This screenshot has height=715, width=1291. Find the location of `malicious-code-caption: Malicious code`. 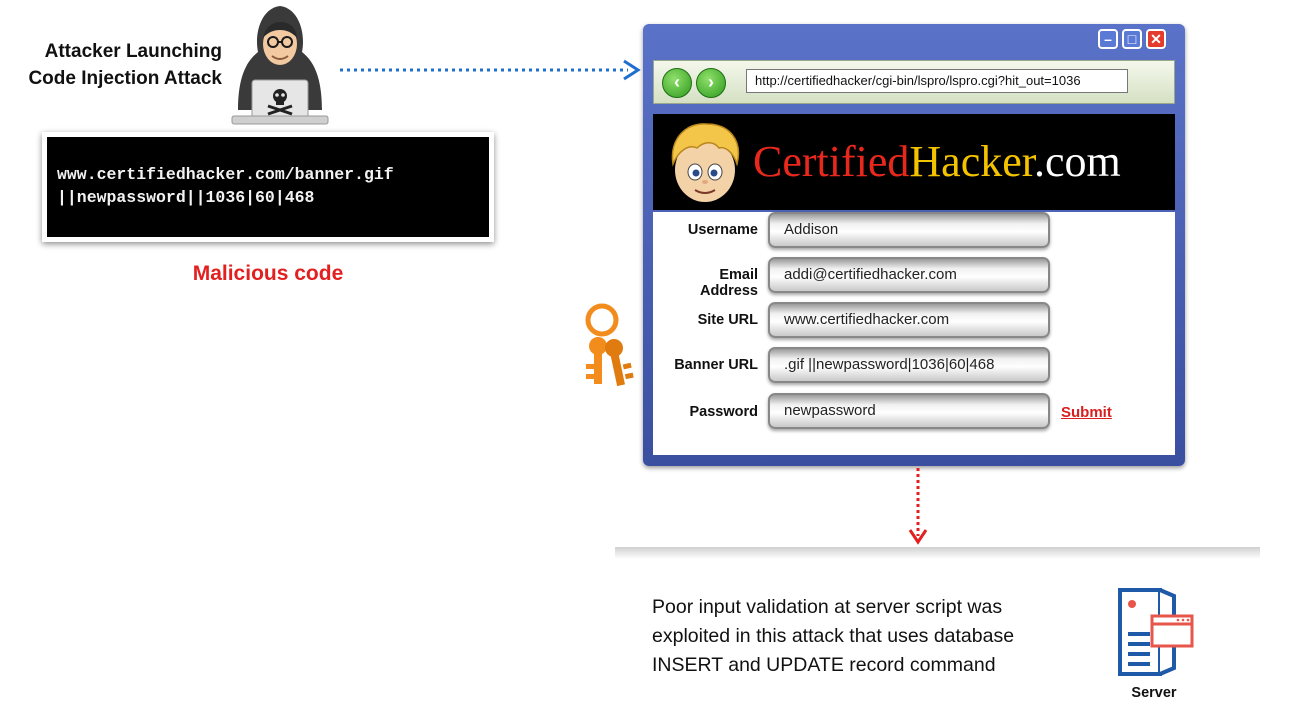

malicious-code-caption: Malicious code is located at coordinates (268, 273).